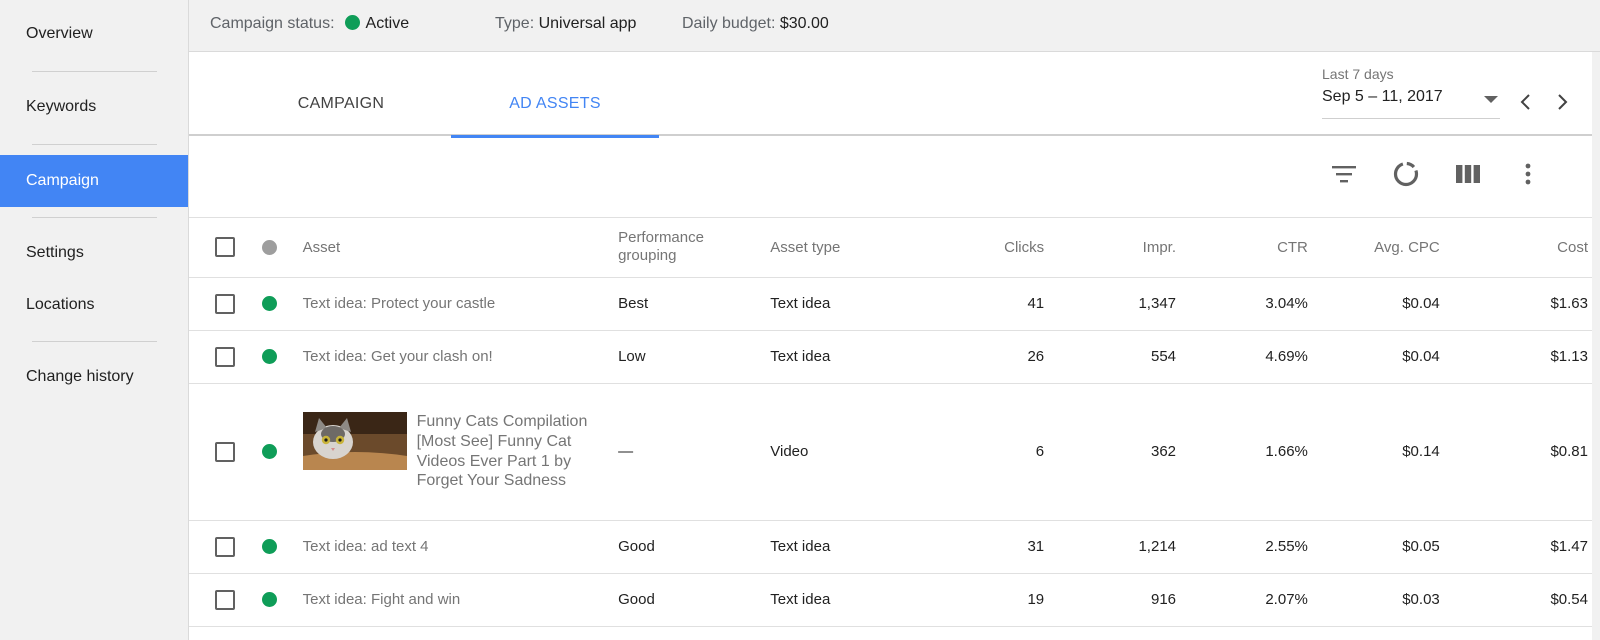  What do you see at coordinates (1242, 600) in the screenshot?
I see `cell-ctr: 2.07%` at bounding box center [1242, 600].